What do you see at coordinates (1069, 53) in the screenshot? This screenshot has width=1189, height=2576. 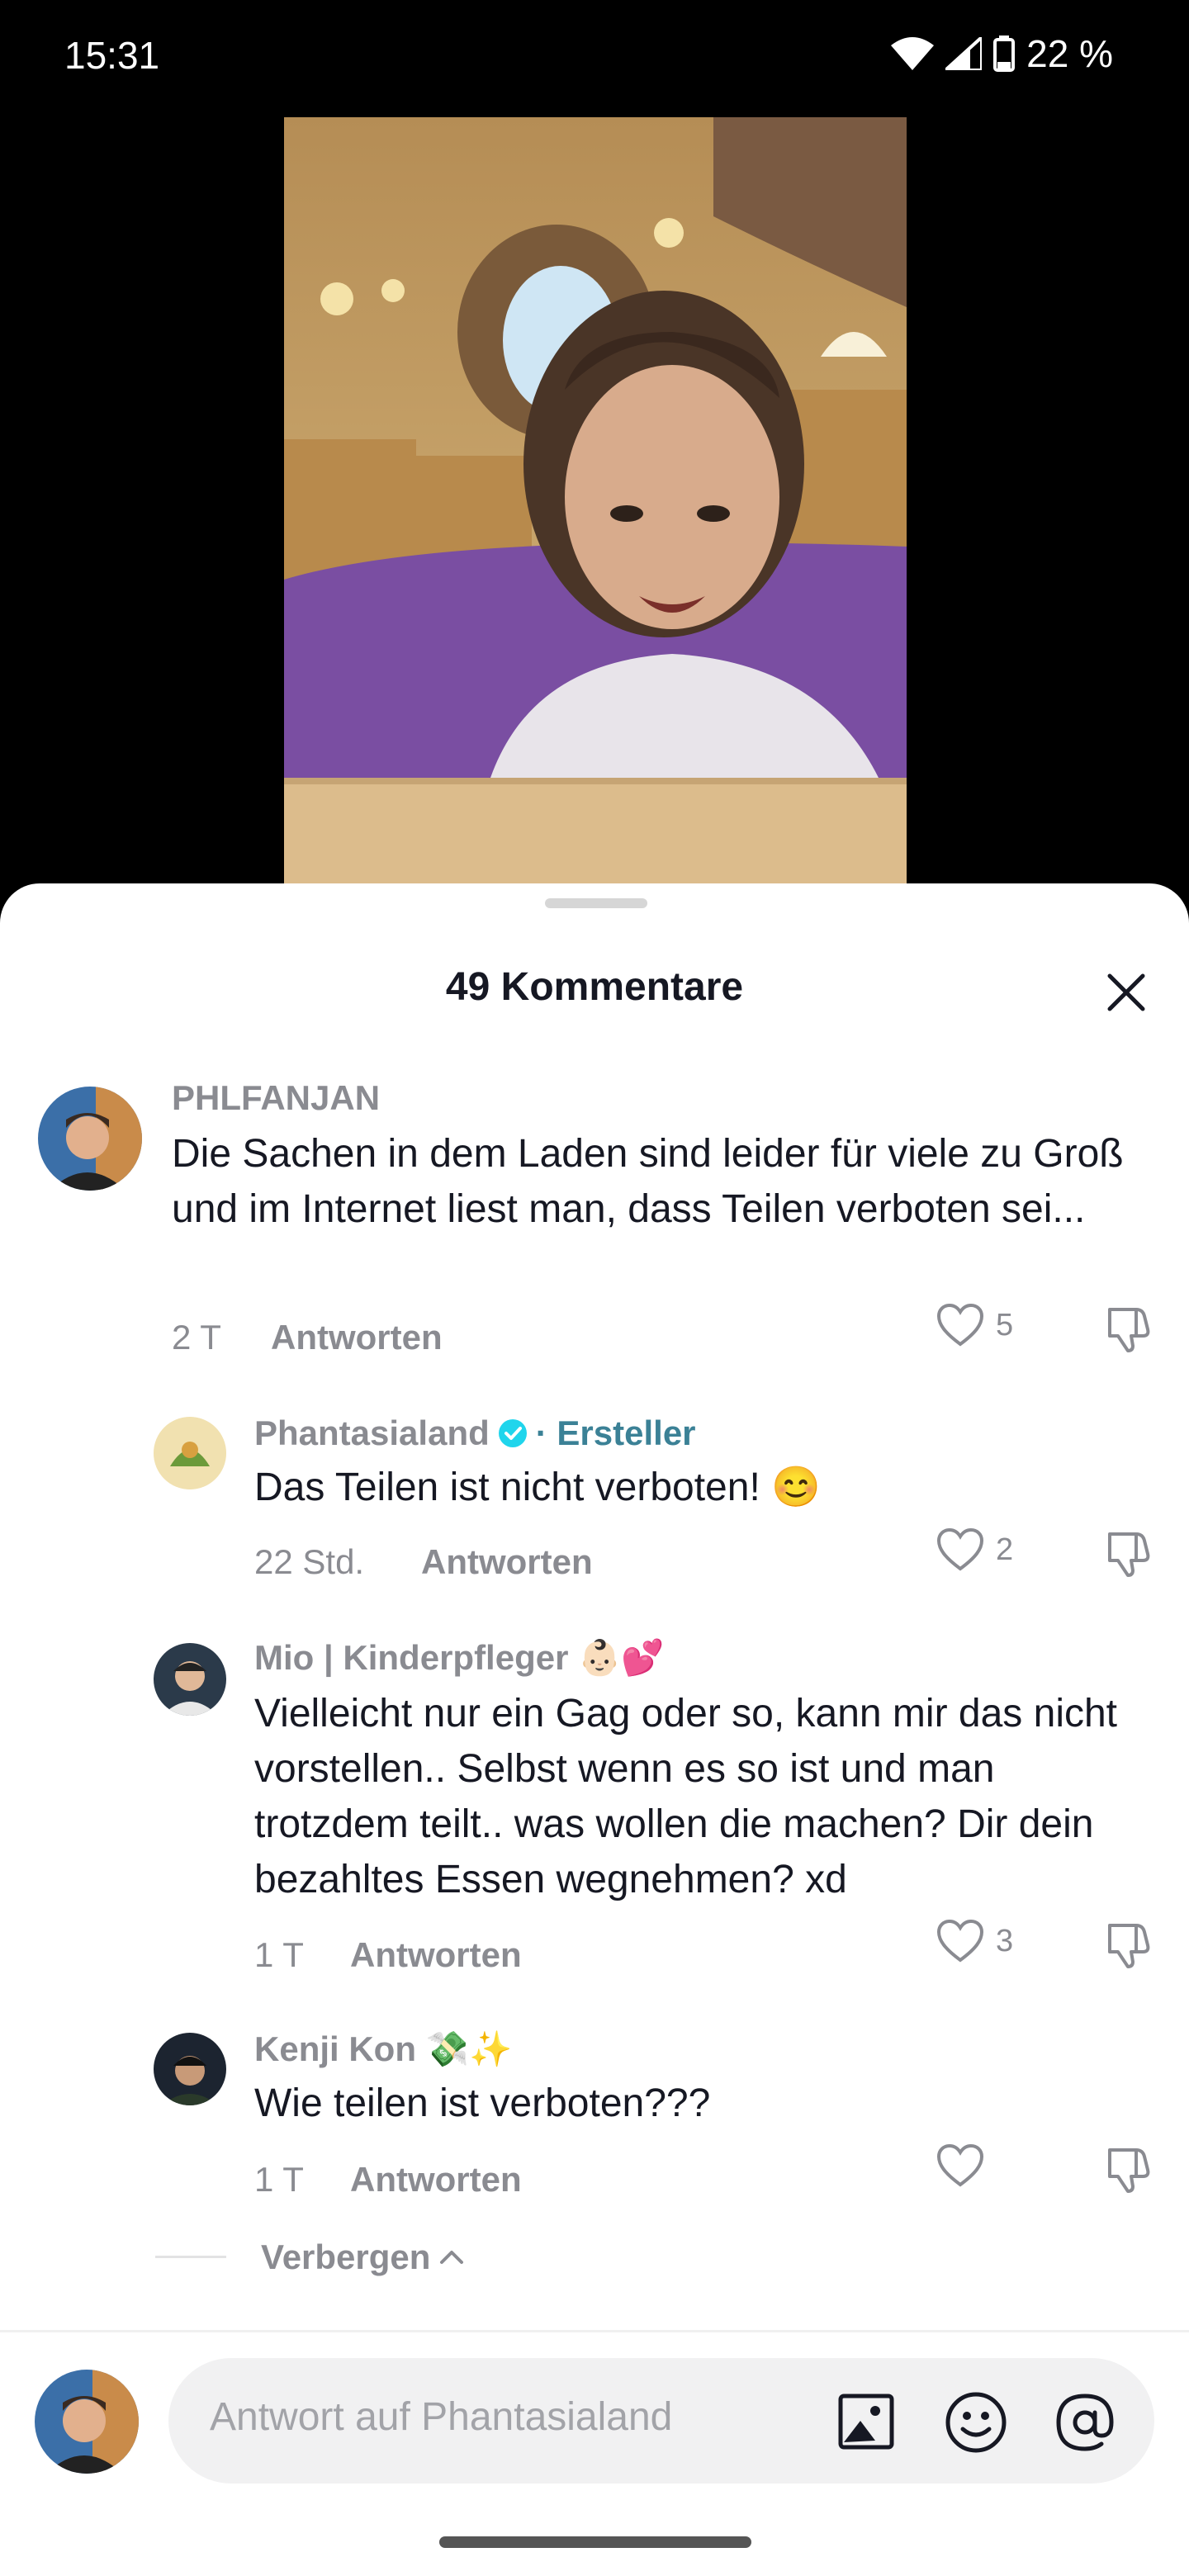 I see `battery-percent: 22 %` at bounding box center [1069, 53].